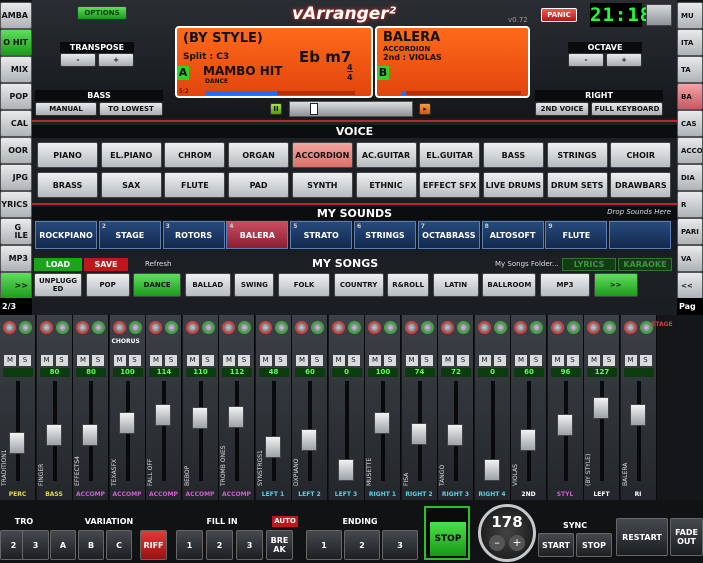  I want to click on song-folder-button: DANCE, so click(157, 285).